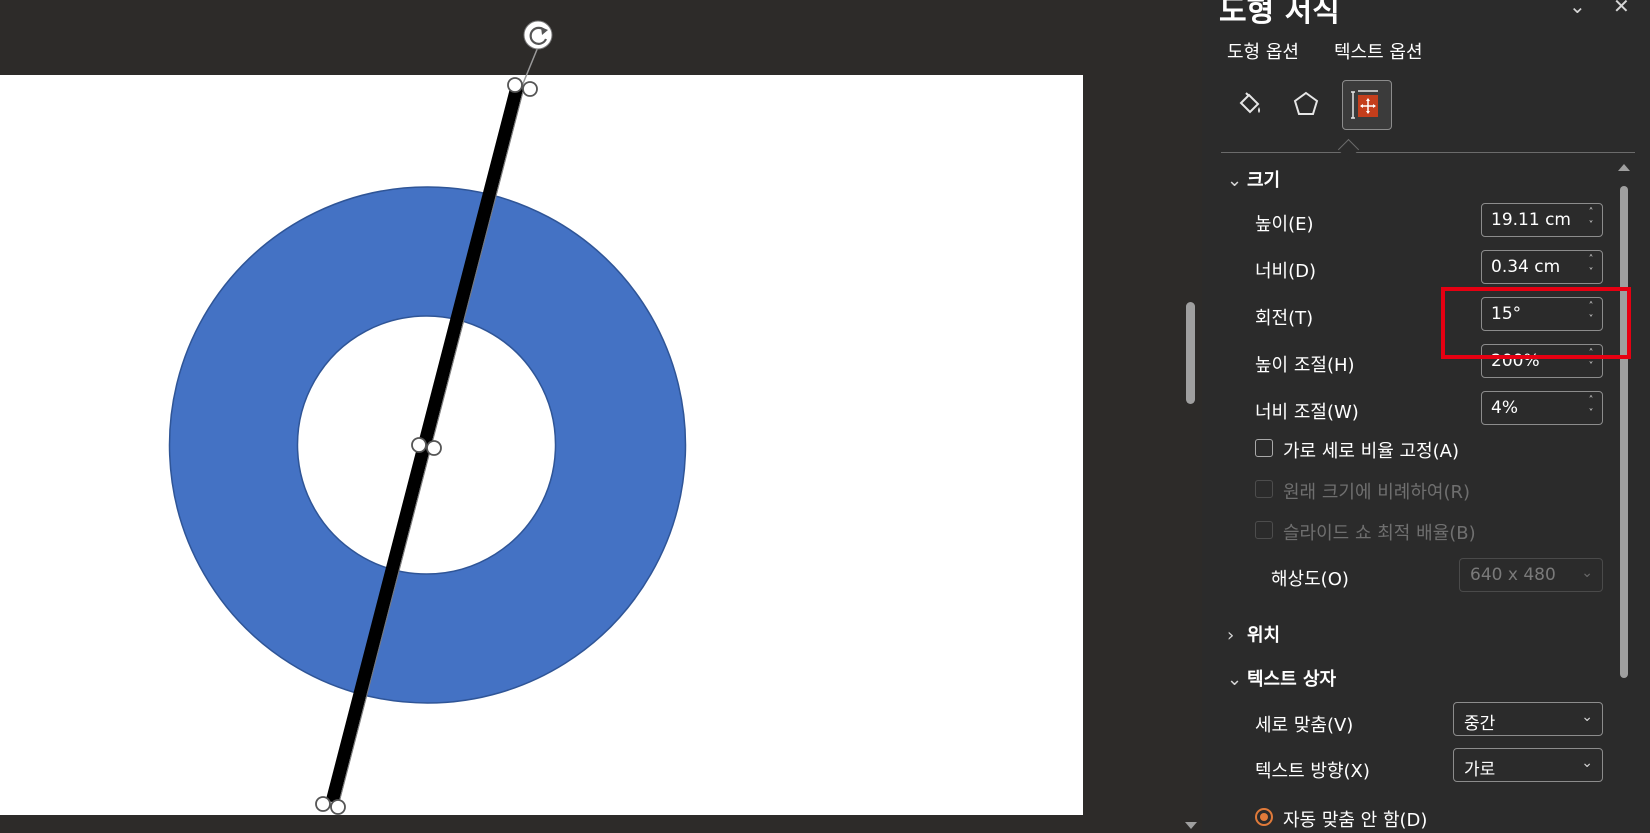  What do you see at coordinates (538, 35) in the screenshot?
I see `rotate-handle-icon` at bounding box center [538, 35].